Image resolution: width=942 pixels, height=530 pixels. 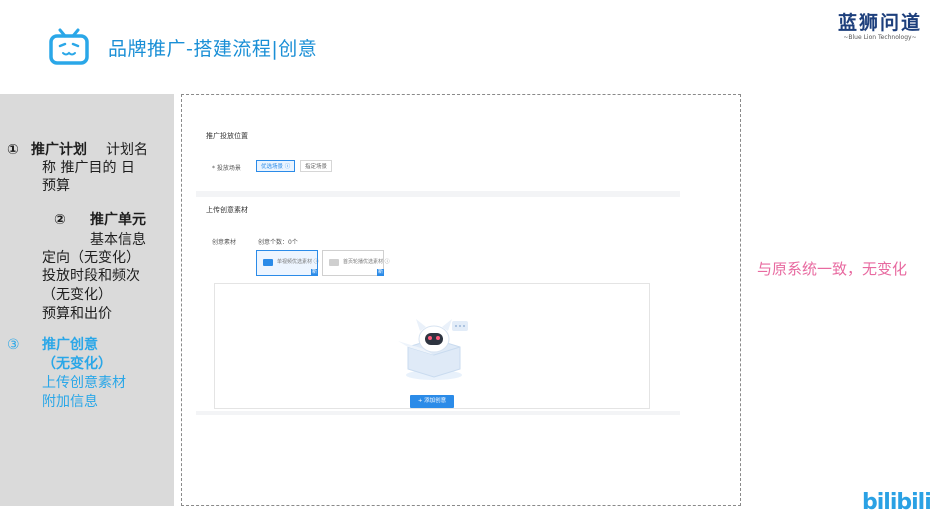 I want to click on section-creative-title: 上传创意素材, so click(x=227, y=210).